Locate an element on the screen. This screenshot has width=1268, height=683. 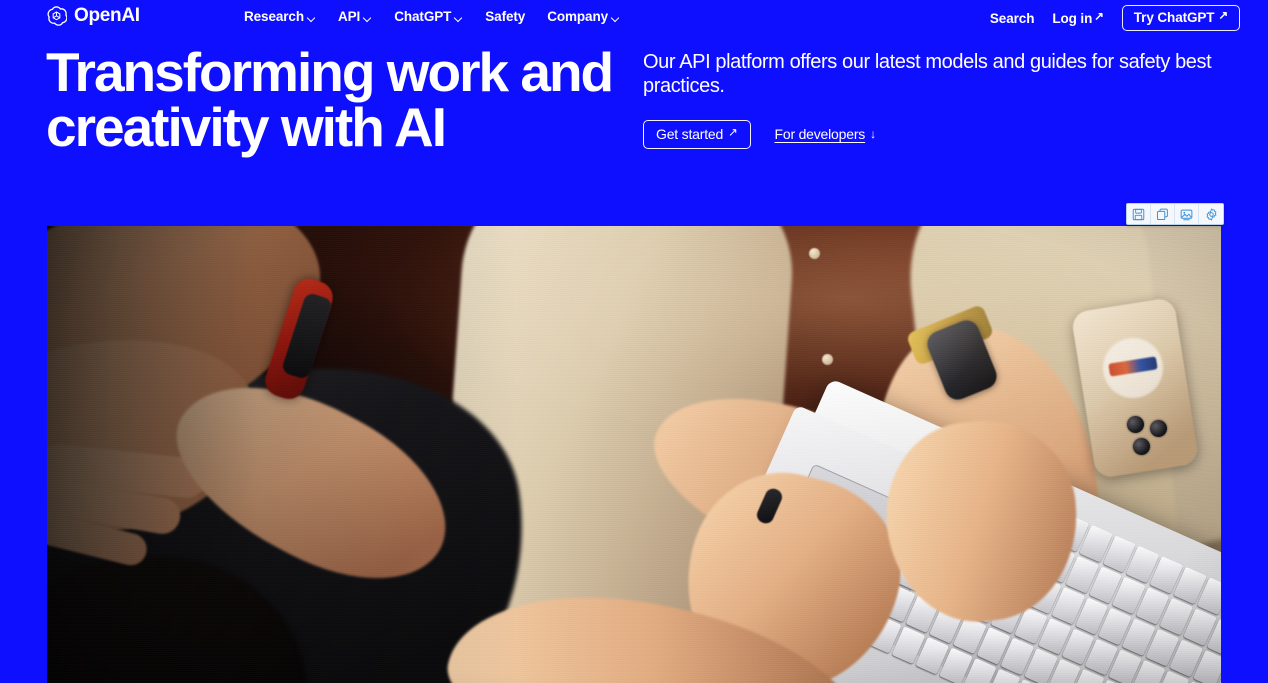
try-chatgpt-button: Try ChatGPT ↗ is located at coordinates (1180, 18).